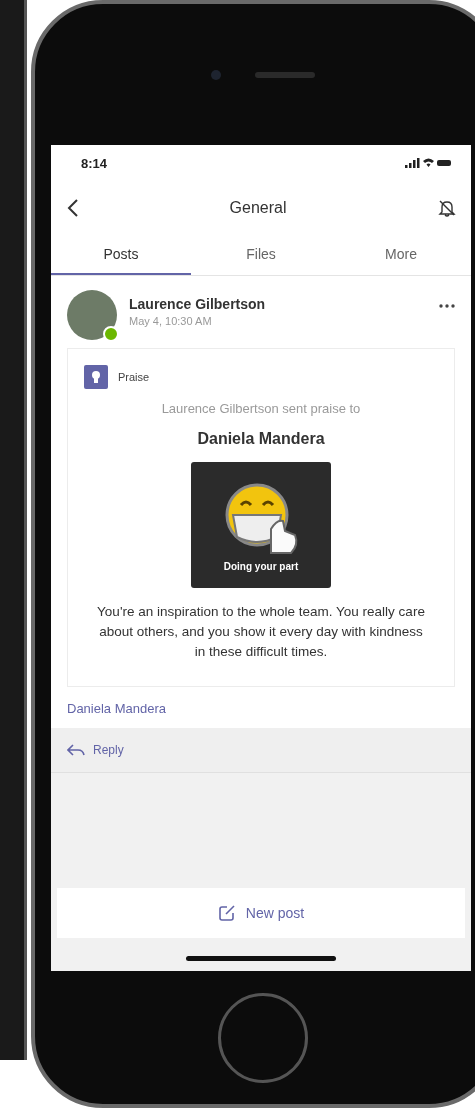  What do you see at coordinates (428, 163) in the screenshot?
I see `status-icons` at bounding box center [428, 163].